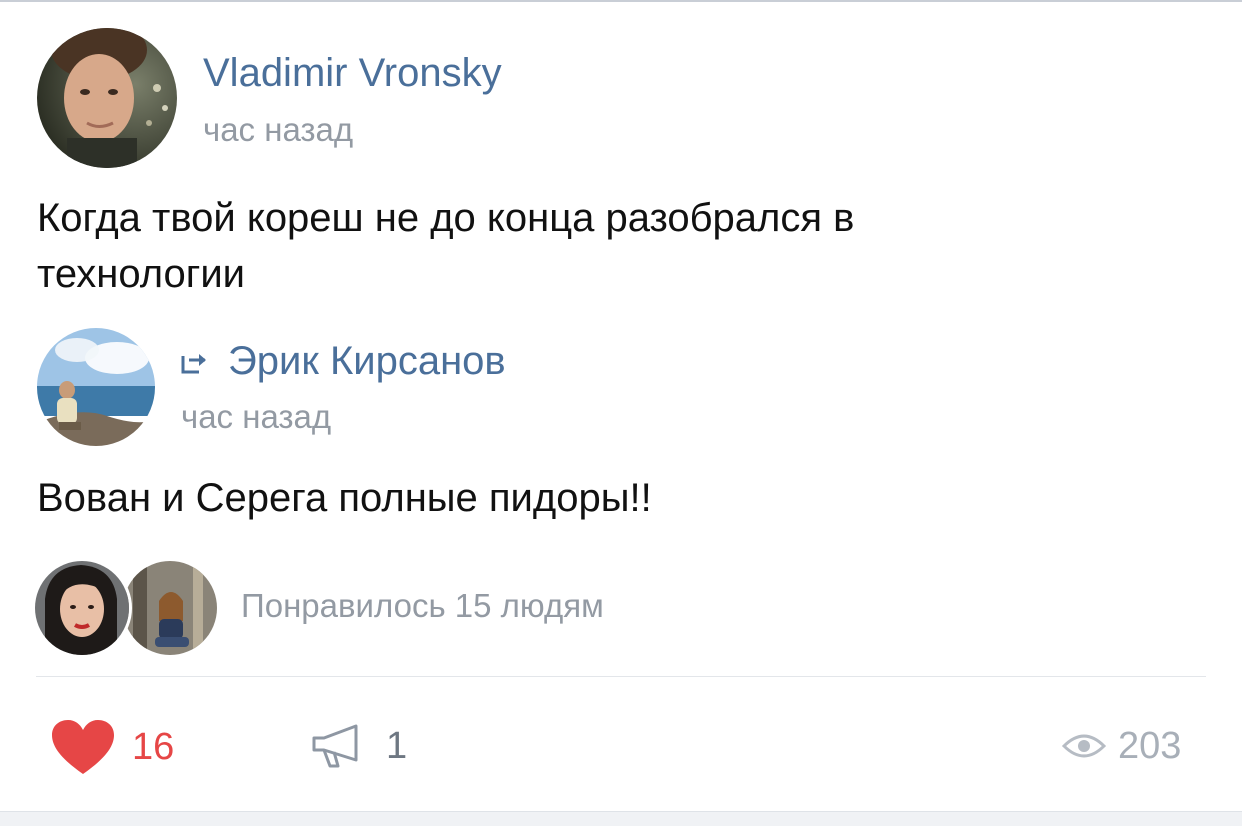  What do you see at coordinates (256, 416) in the screenshot?
I see `repost-time: час назад` at bounding box center [256, 416].